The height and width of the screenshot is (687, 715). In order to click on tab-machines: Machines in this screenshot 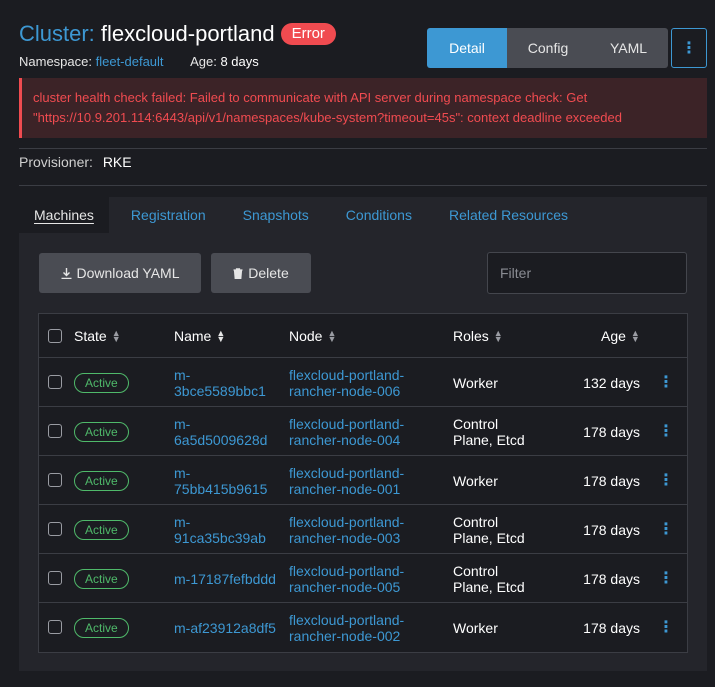, I will do `click(64, 215)`.